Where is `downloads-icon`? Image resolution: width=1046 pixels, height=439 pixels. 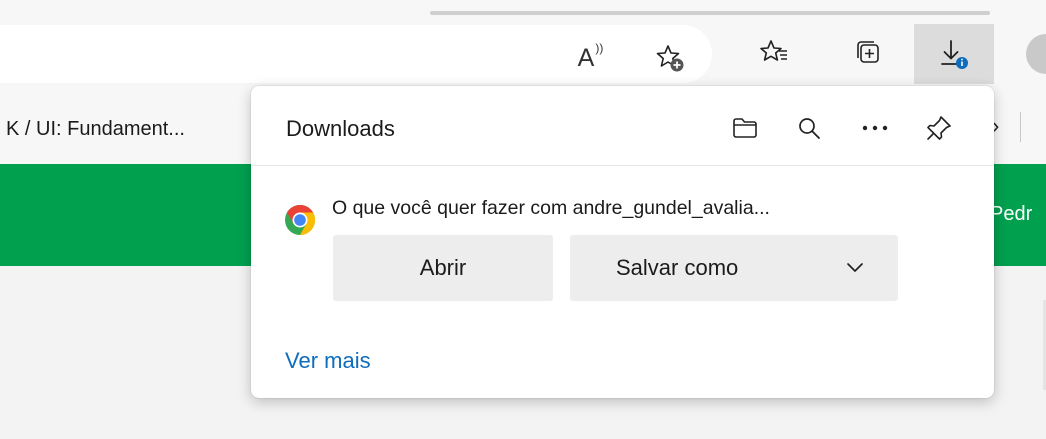
downloads-icon is located at coordinates (954, 54).